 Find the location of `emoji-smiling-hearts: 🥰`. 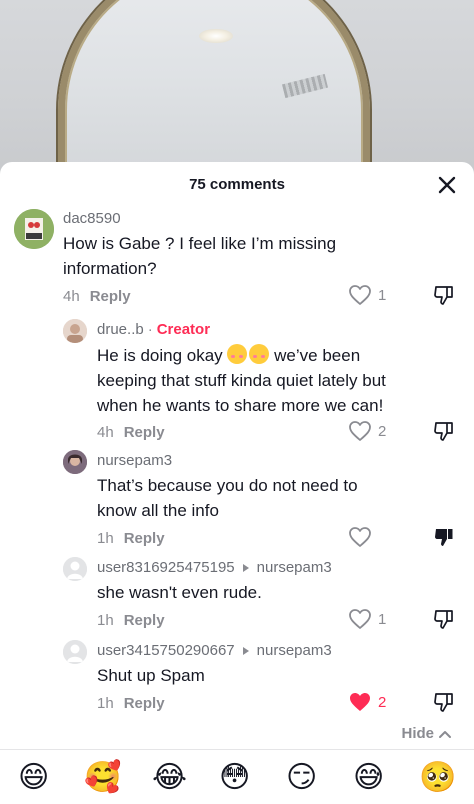

emoji-smiling-hearts: 🥰 is located at coordinates (102, 778).